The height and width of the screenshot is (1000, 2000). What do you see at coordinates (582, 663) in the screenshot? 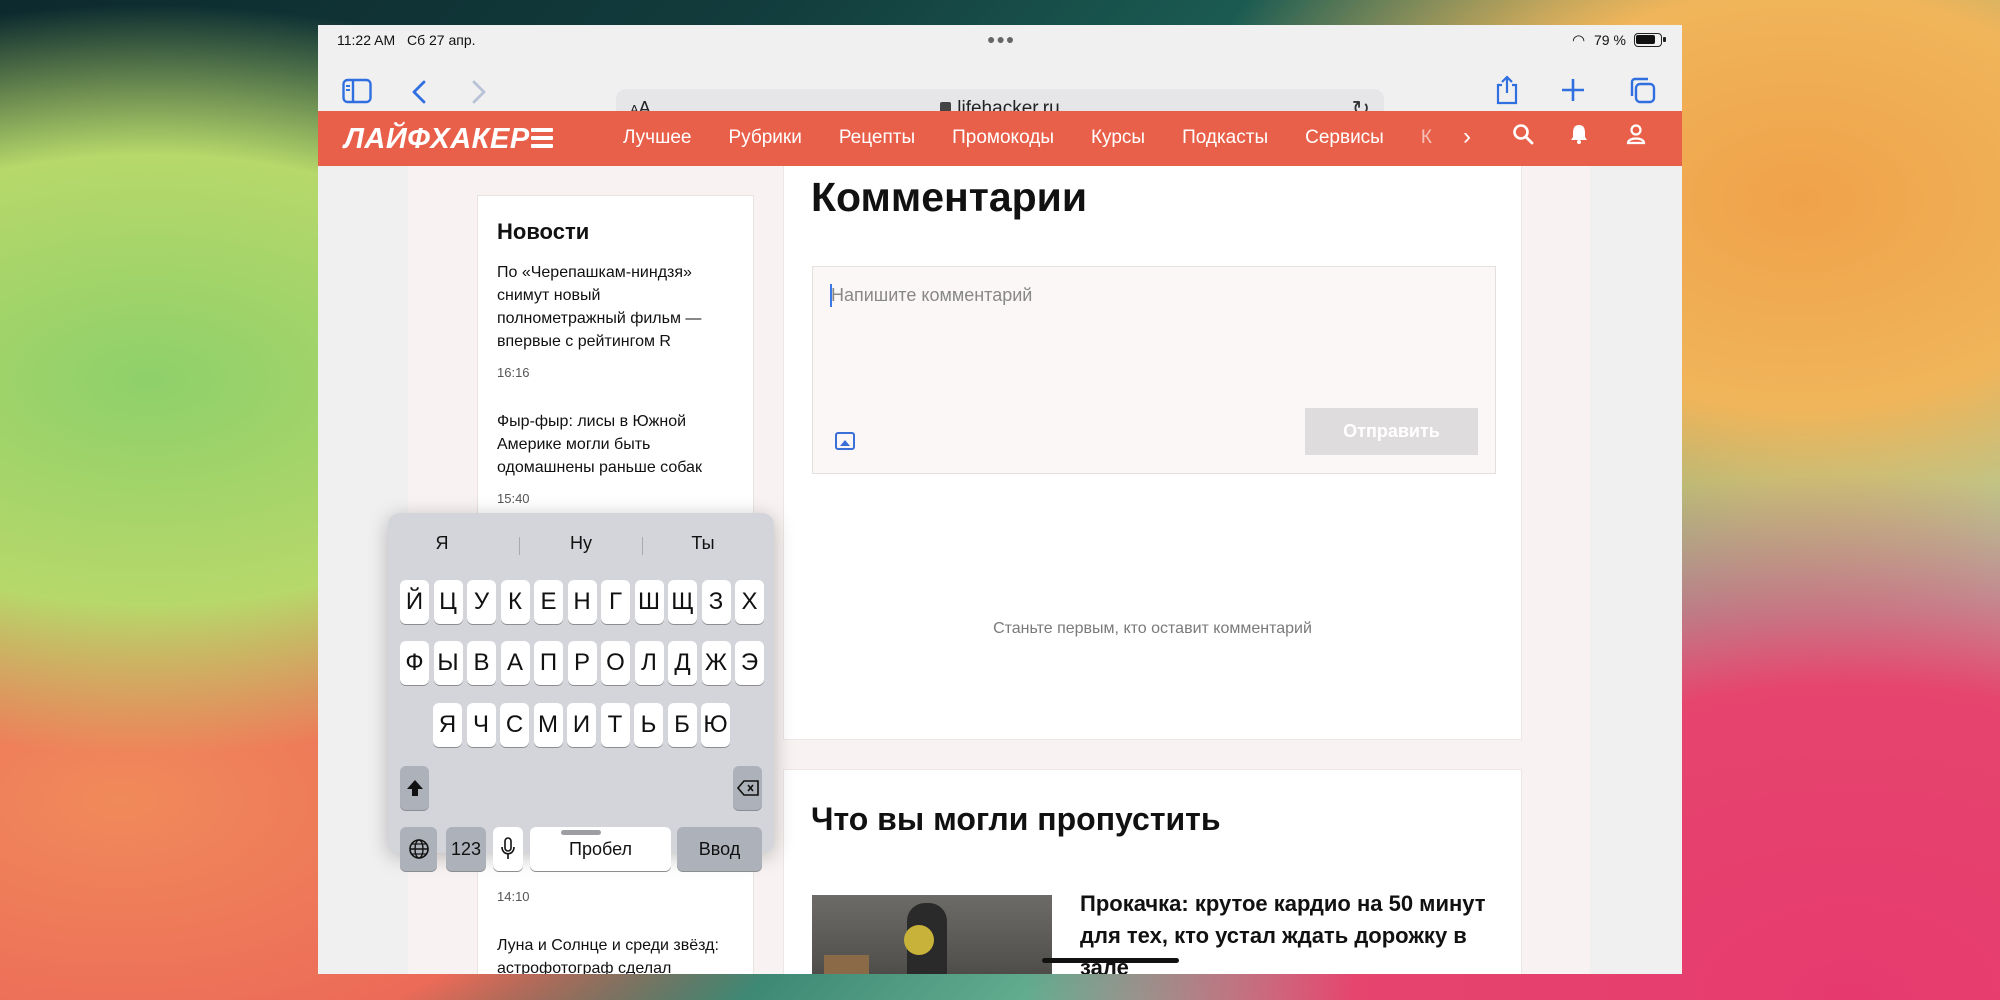
I see `letter-key: Р` at bounding box center [582, 663].